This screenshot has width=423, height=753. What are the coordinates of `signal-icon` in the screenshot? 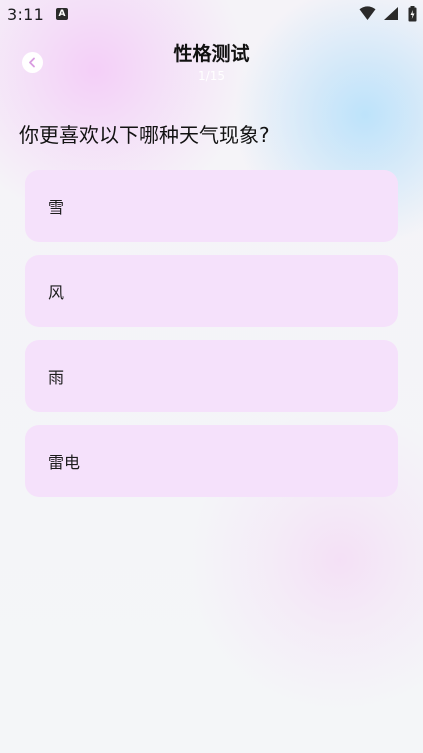 It's located at (390, 13).